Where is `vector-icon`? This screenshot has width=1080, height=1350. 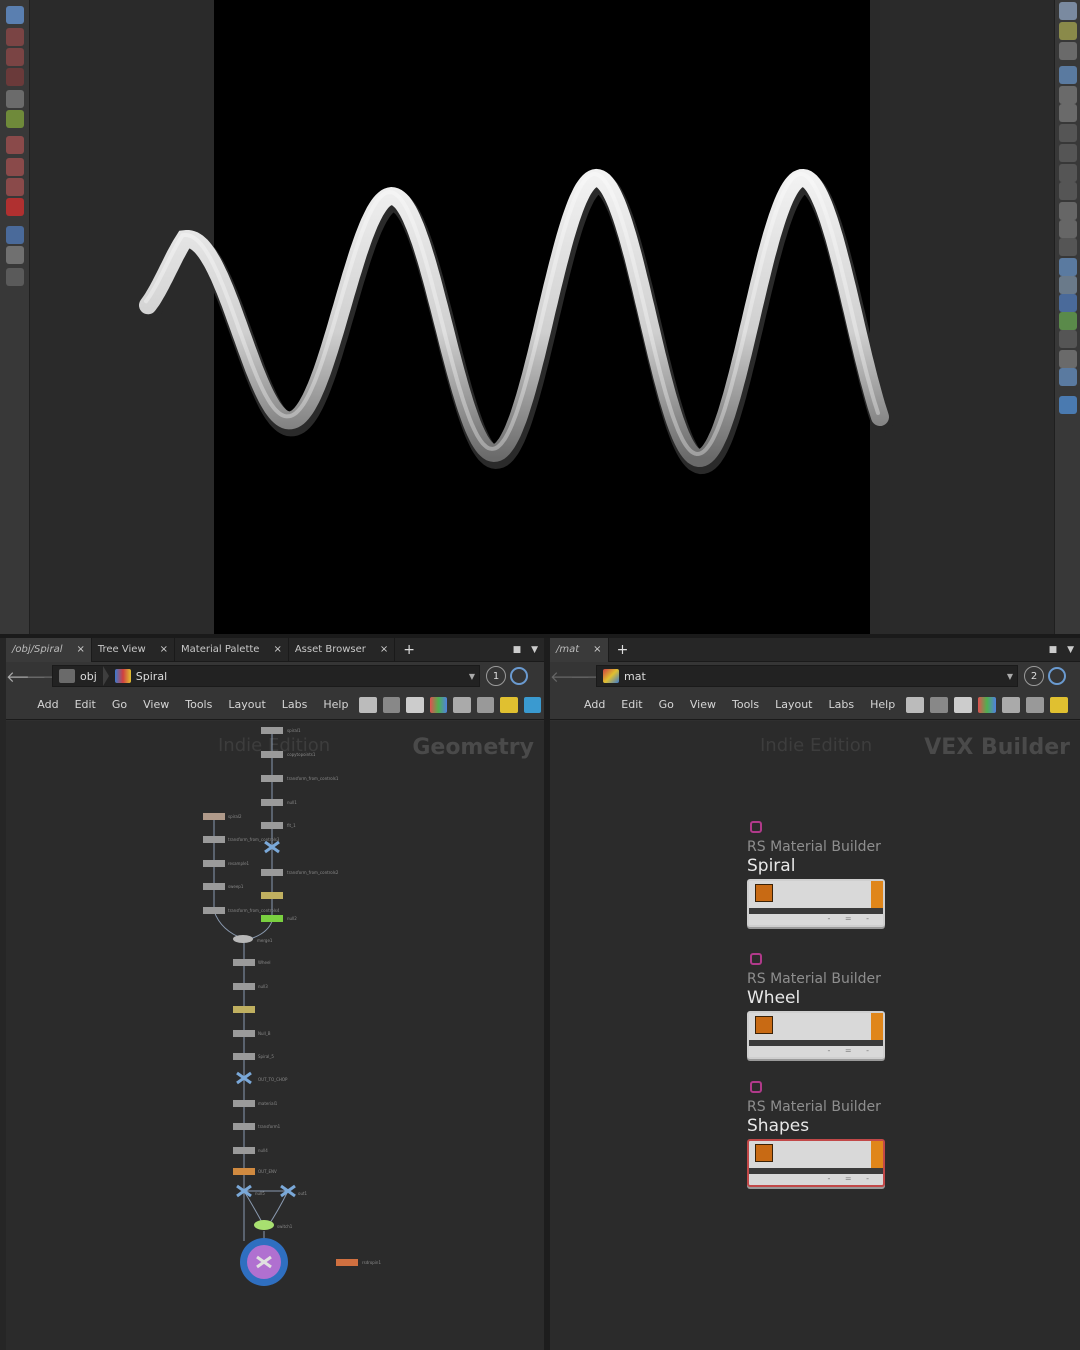
vector-icon is located at coordinates (1068, 339).